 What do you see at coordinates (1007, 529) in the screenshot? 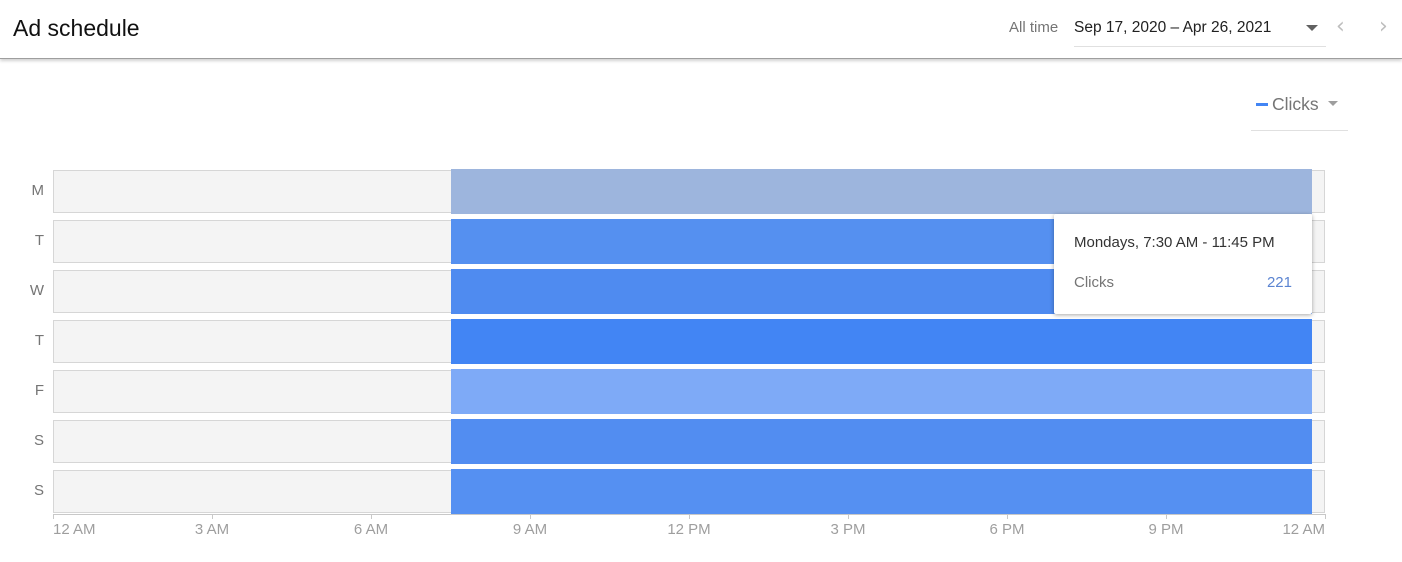
I see `x-axis-tick-label: 6 PM` at bounding box center [1007, 529].